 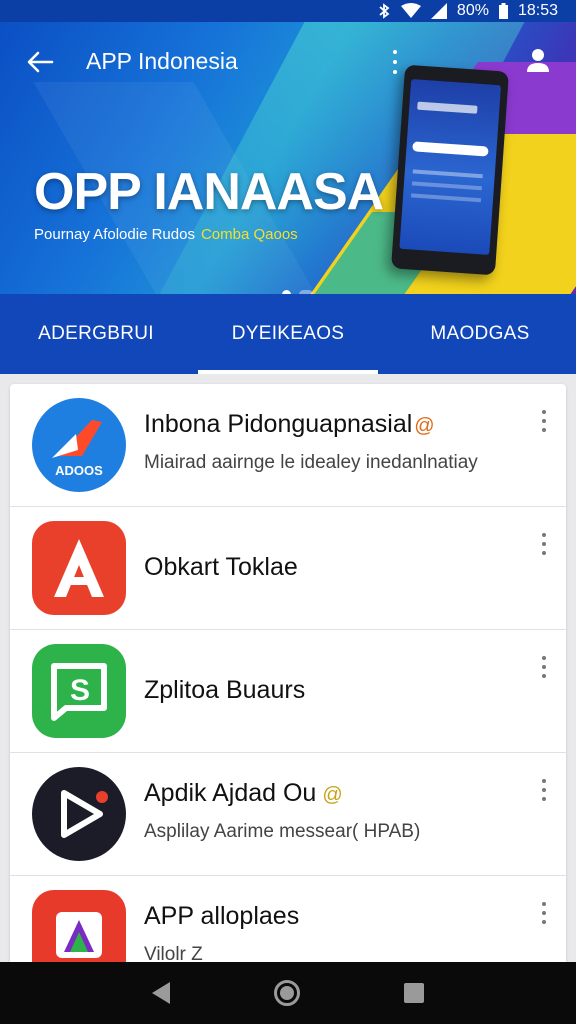 I want to click on app-description: Miairad aairnge le idealey inedanlnatiay, so click(x=311, y=462).